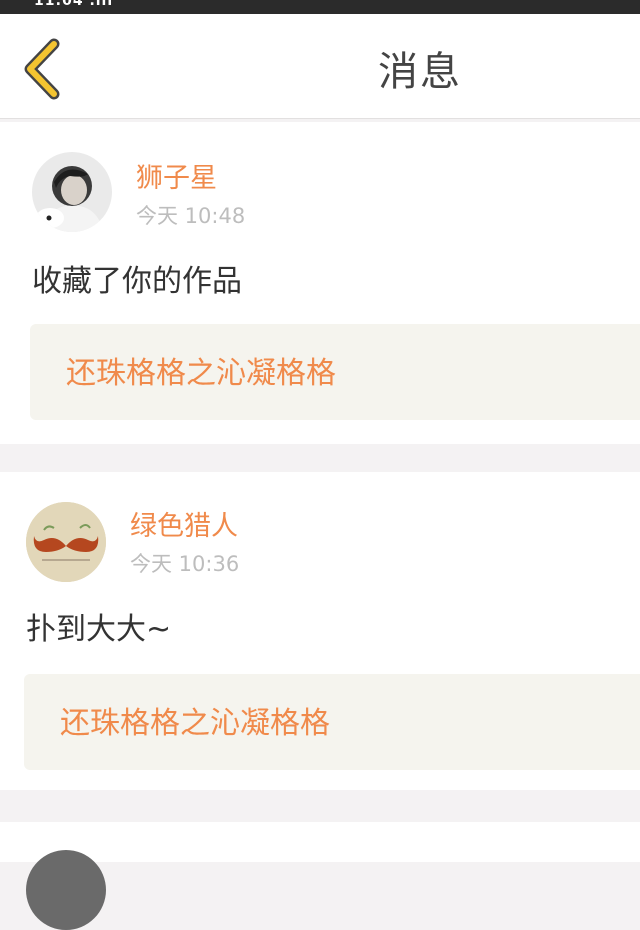 Image resolution: width=640 pixels, height=930 pixels. Describe the element at coordinates (176, 179) in the screenshot. I see `username: 狮子星` at that location.